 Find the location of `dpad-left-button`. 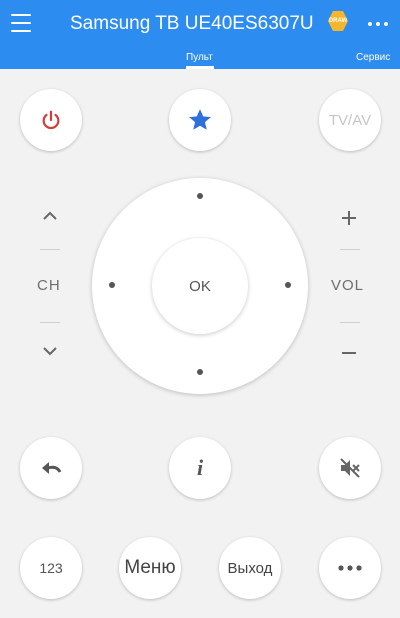

dpad-left-button is located at coordinates (112, 285).